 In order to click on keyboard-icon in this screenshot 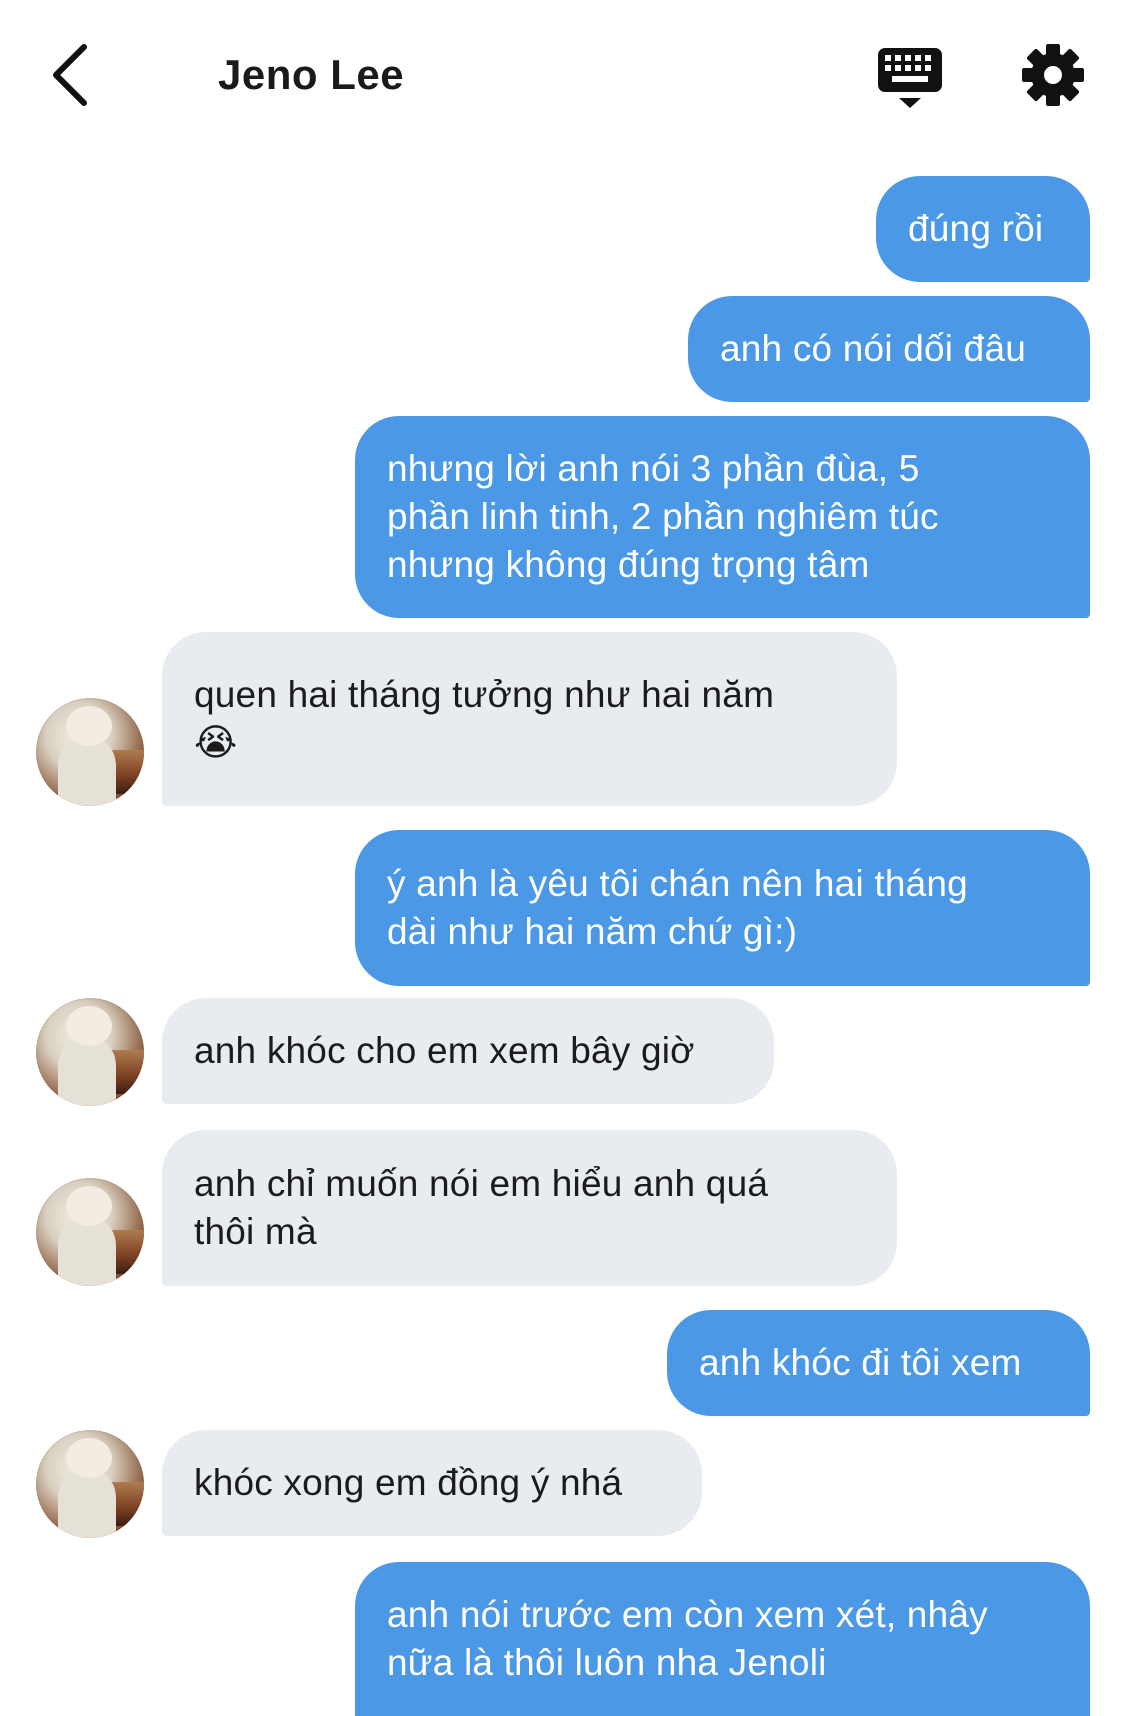, I will do `click(910, 78)`.